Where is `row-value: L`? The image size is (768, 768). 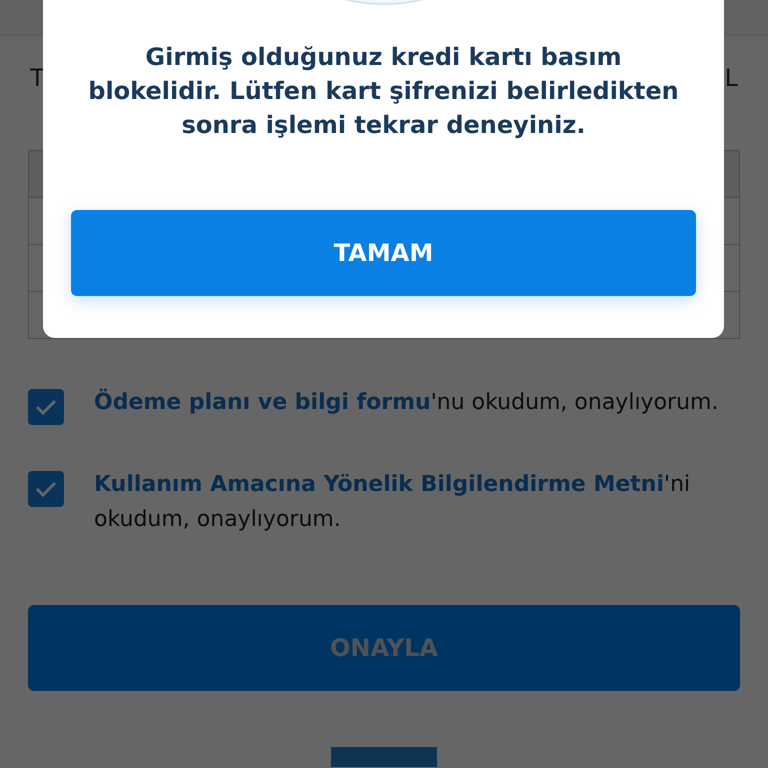 row-value: L is located at coordinates (731, 79).